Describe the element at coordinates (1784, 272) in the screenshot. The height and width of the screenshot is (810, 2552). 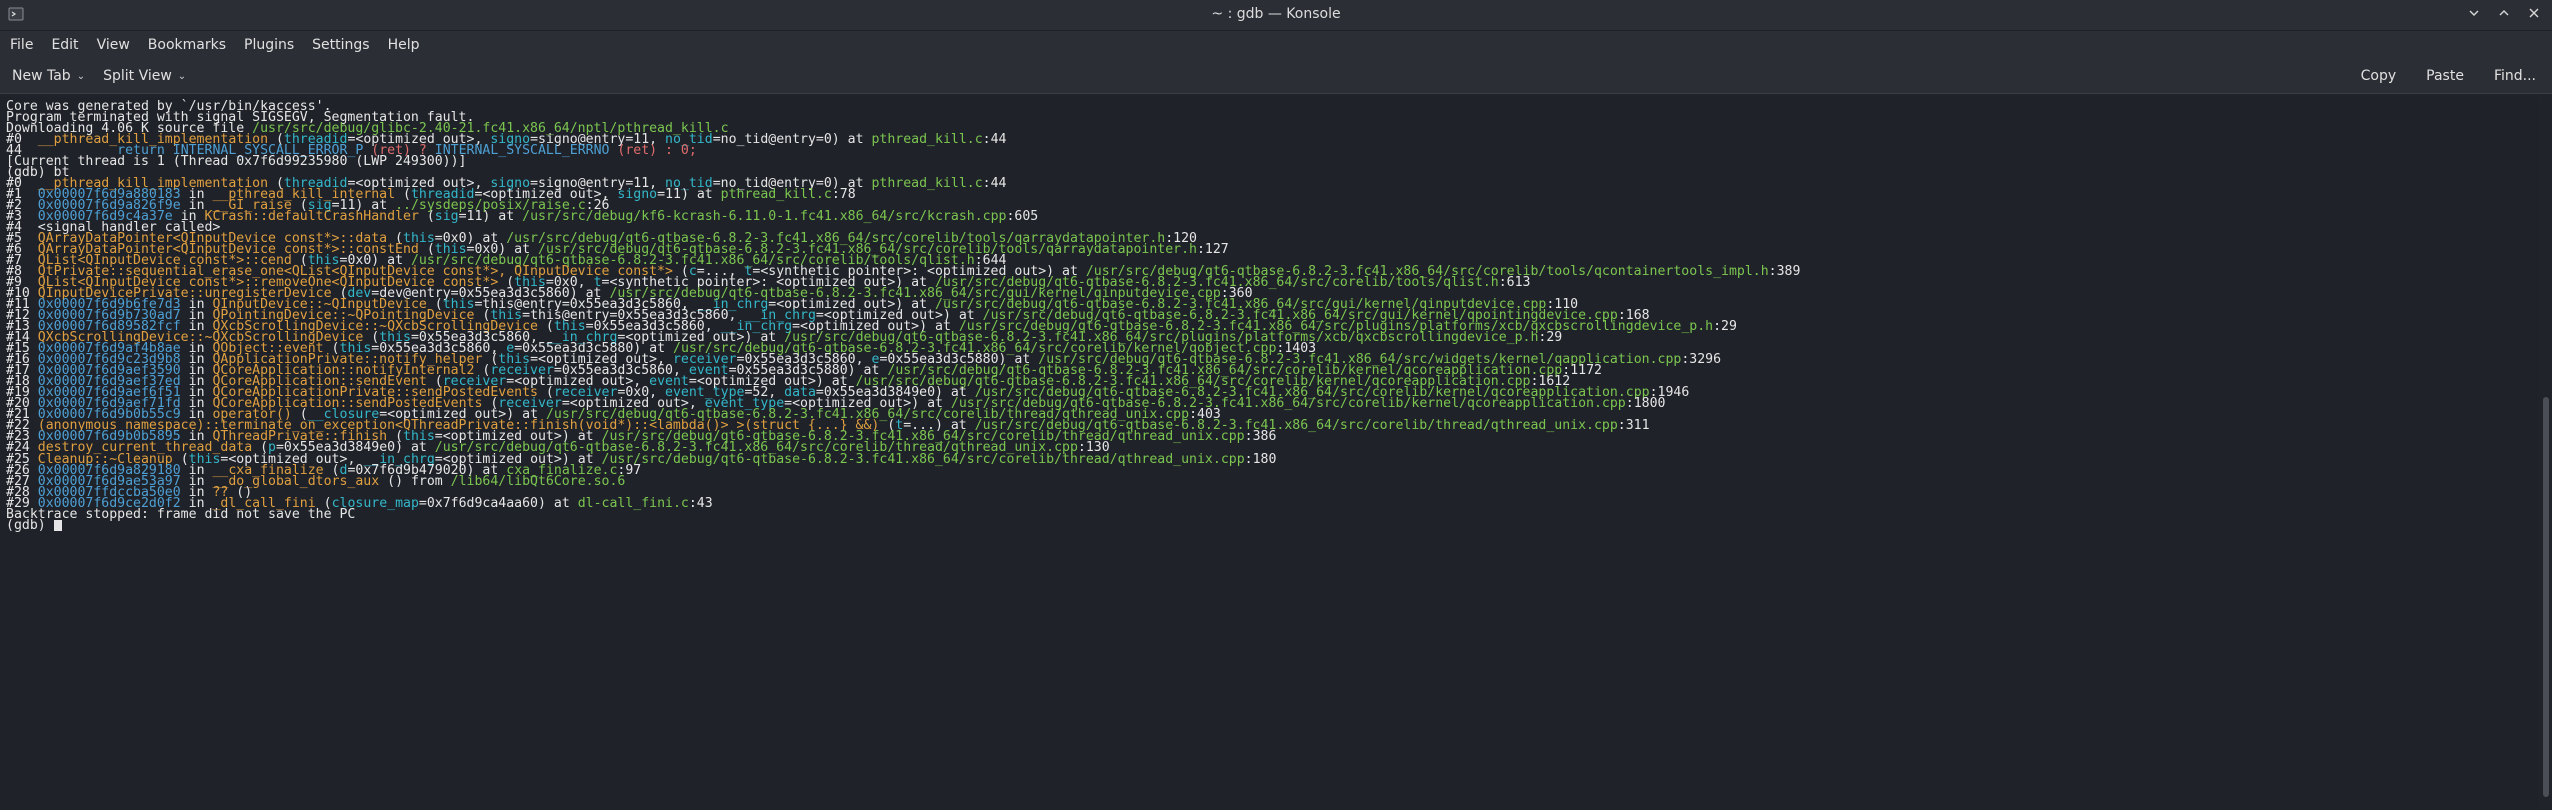
I see `terminal-text: :389` at that location.